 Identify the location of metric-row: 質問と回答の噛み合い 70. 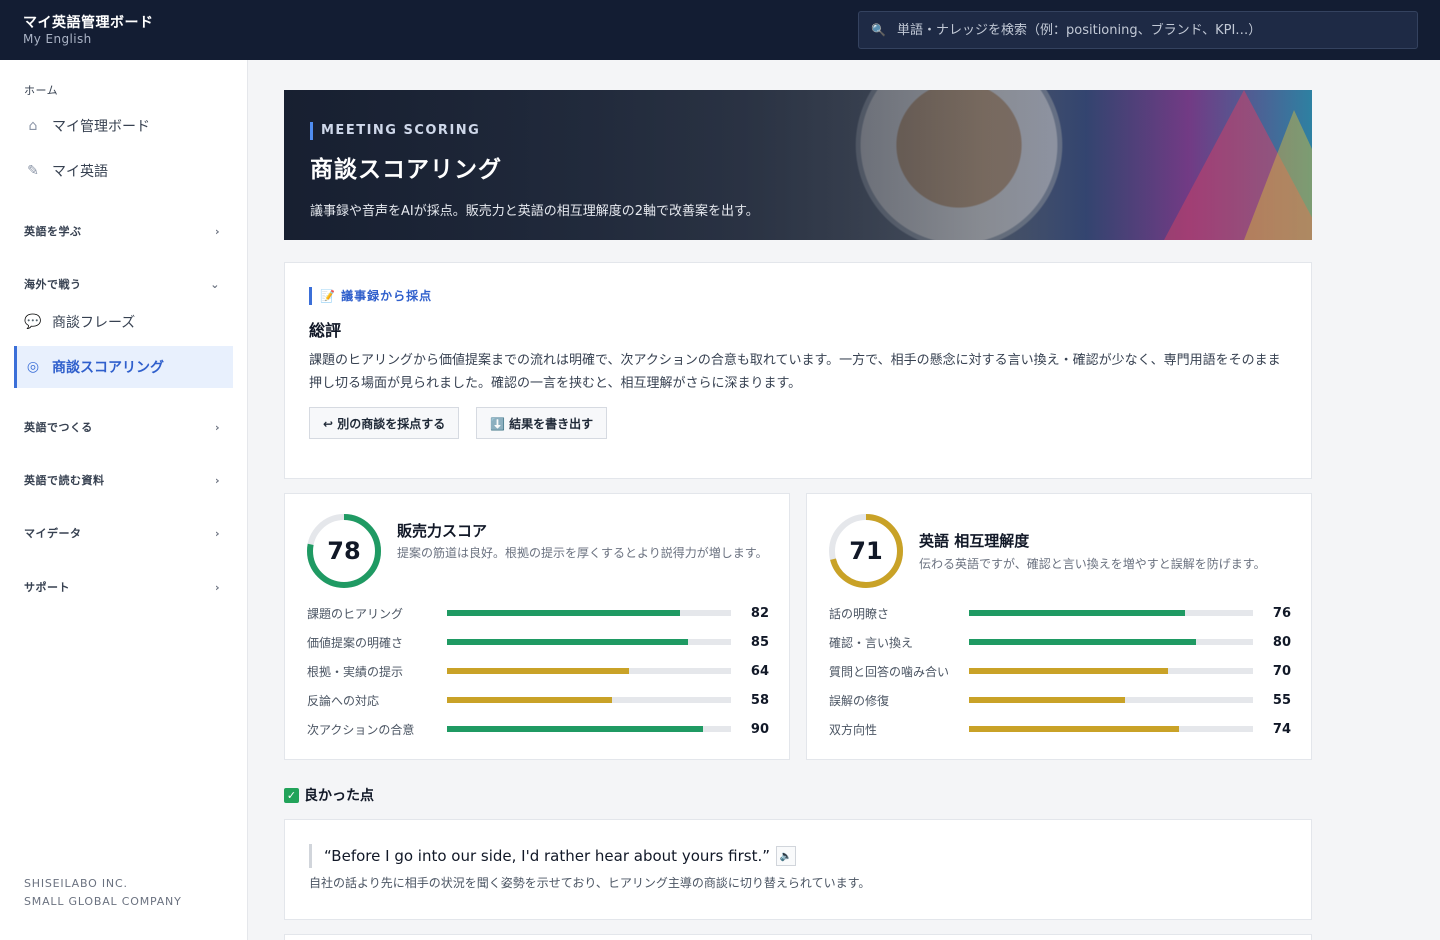
(1060, 671).